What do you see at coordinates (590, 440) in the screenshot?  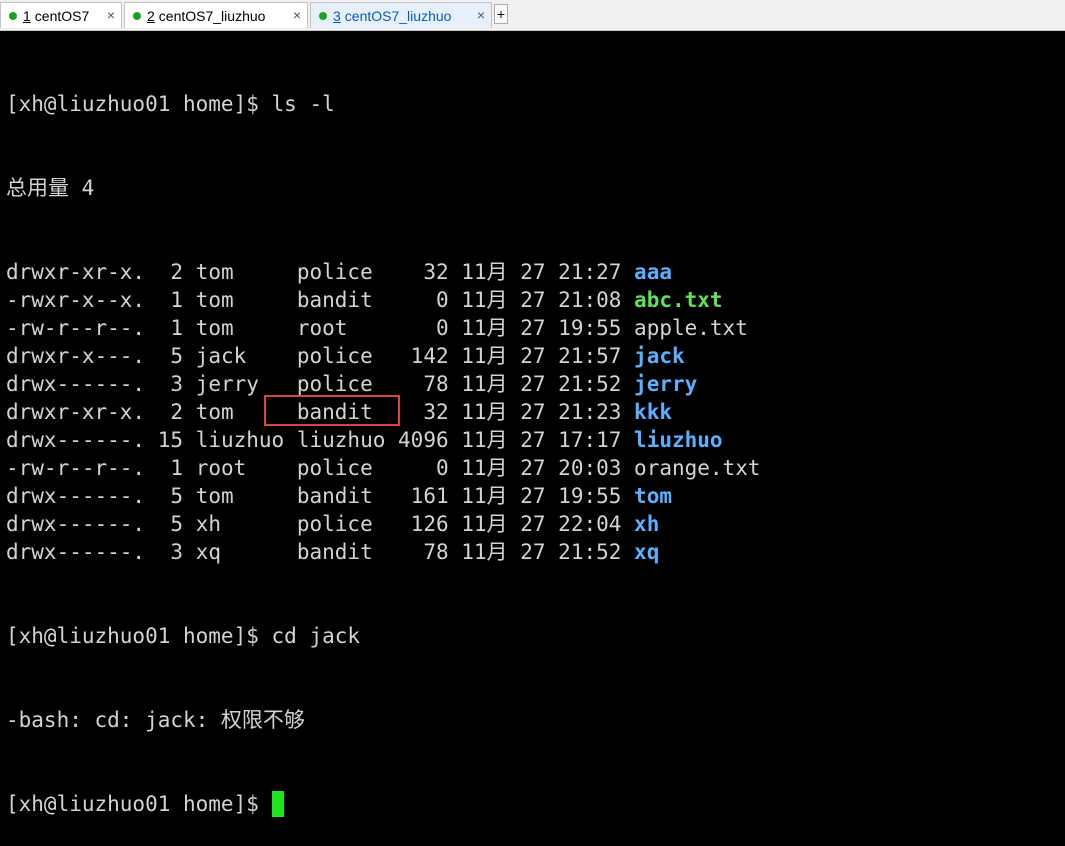 I see `file-time: 17:17` at bounding box center [590, 440].